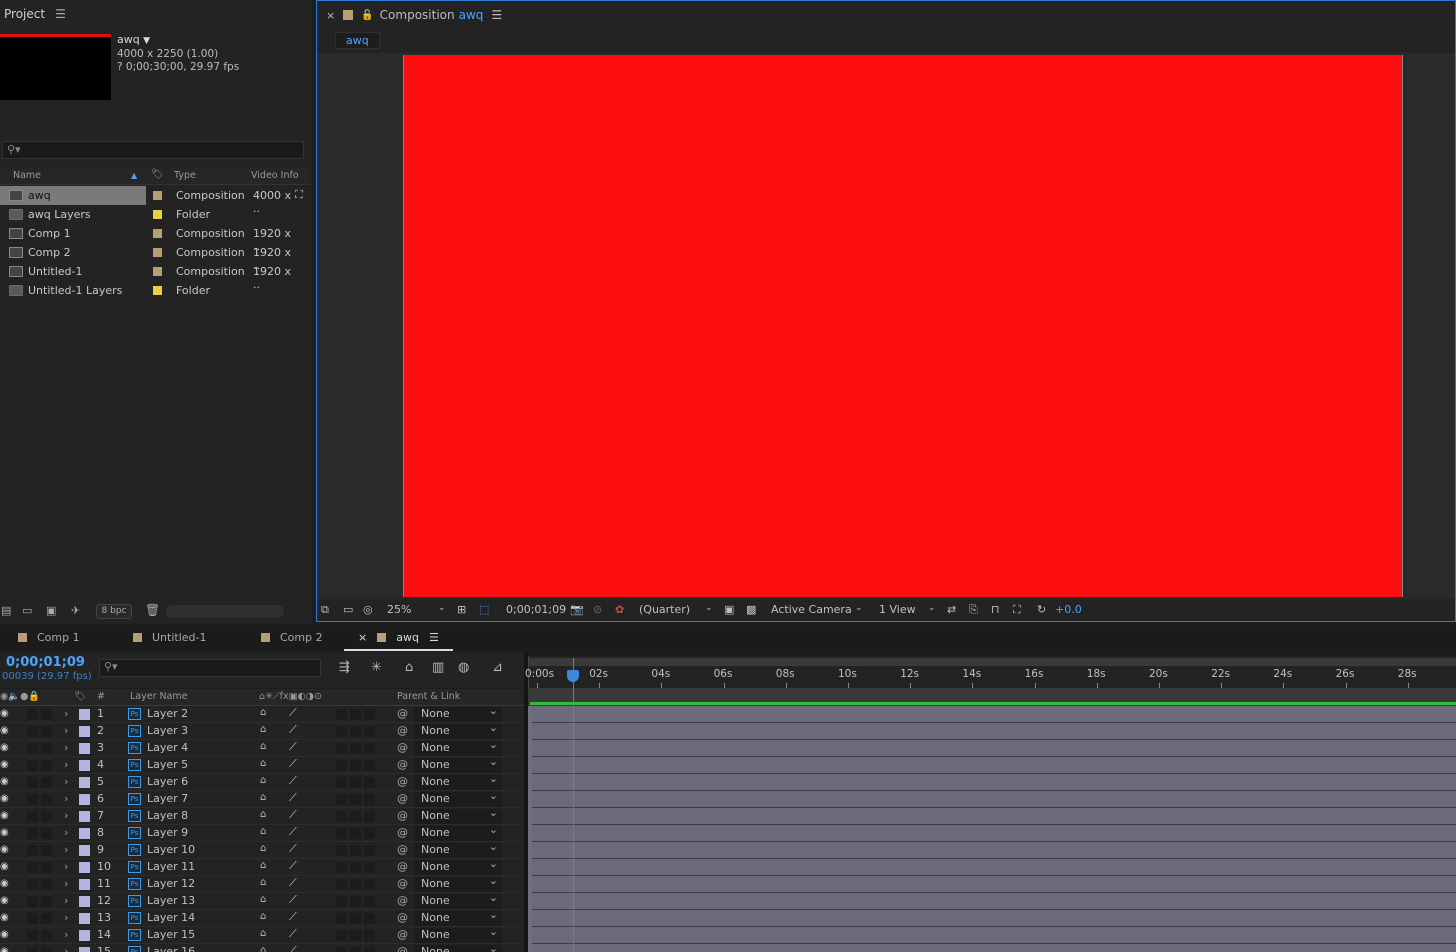  I want to click on layer-row: ◉ › 13 Ps Layer 14 ⌂ ⟋ @ None, so click(262, 917).